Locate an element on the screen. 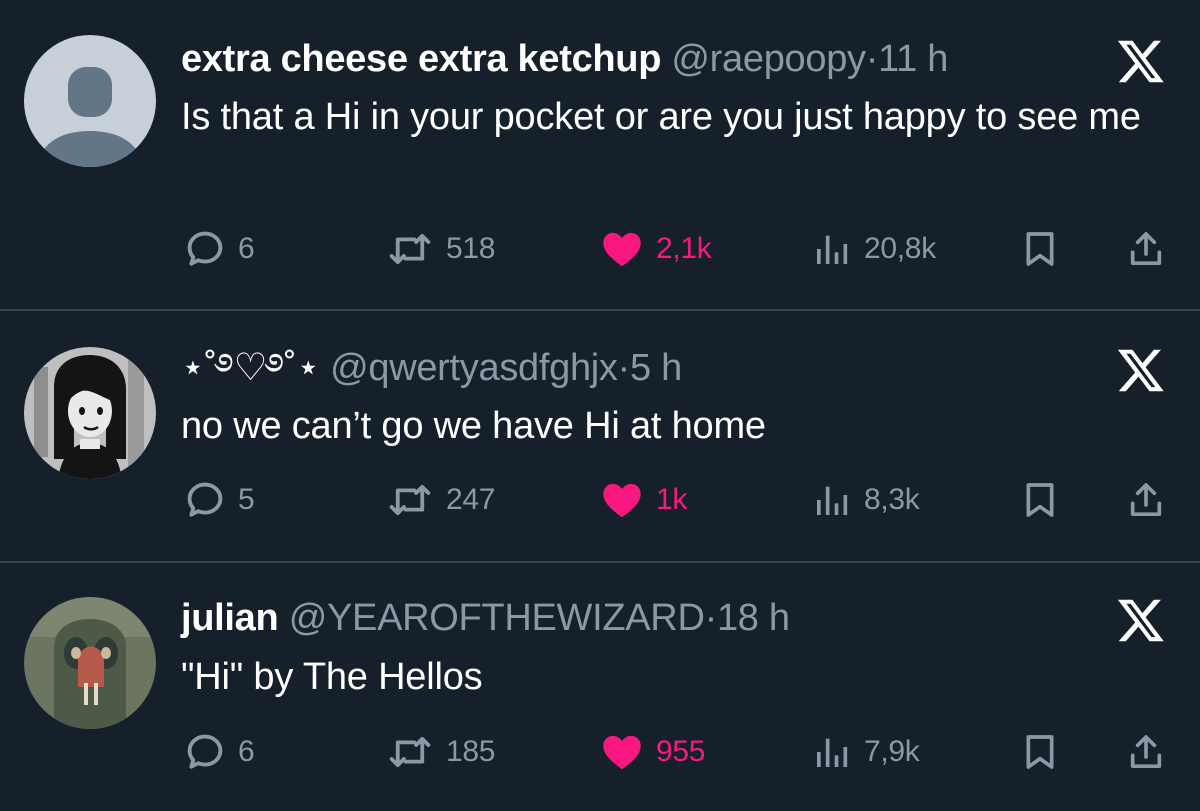 This screenshot has height=811, width=1200. tweet-text: "Hi" by The Hellos is located at coordinates (332, 677).